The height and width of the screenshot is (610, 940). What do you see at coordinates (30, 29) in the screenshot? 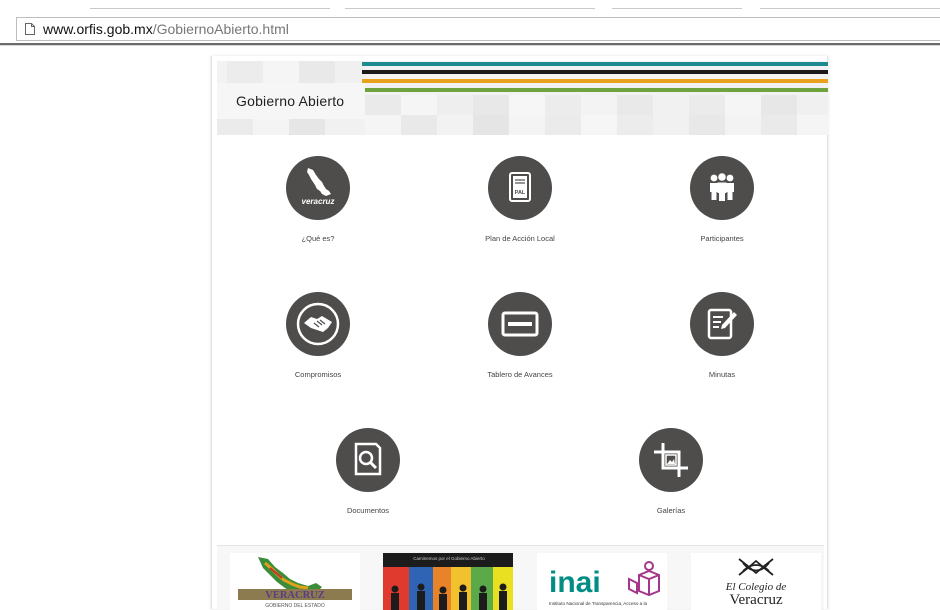
I see `page-icon` at bounding box center [30, 29].